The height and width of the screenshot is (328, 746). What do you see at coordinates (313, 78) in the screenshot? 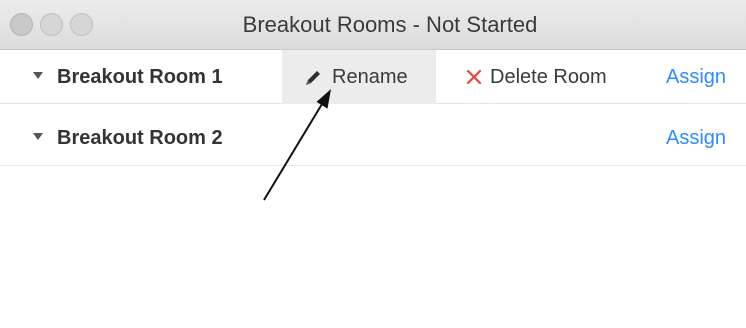
I see `pencil-icon` at bounding box center [313, 78].